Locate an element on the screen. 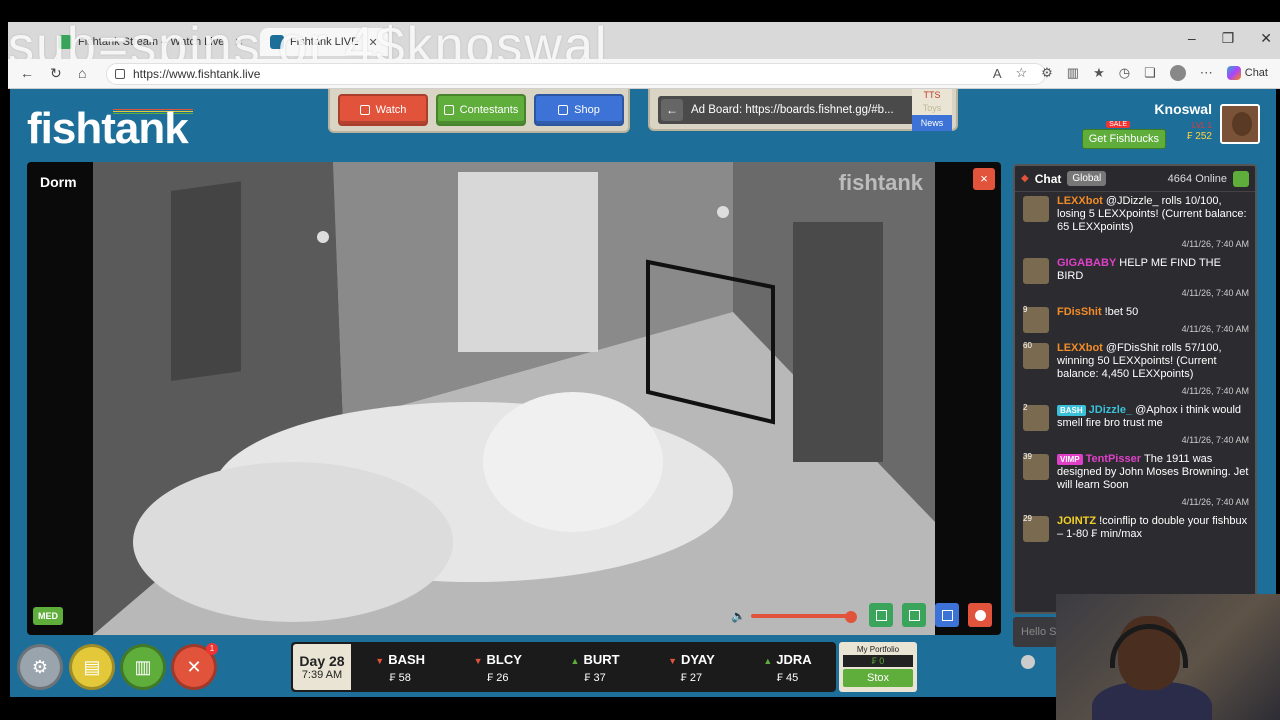 The width and height of the screenshot is (1280, 720). alerts-button: ✕ 1 is located at coordinates (194, 666).